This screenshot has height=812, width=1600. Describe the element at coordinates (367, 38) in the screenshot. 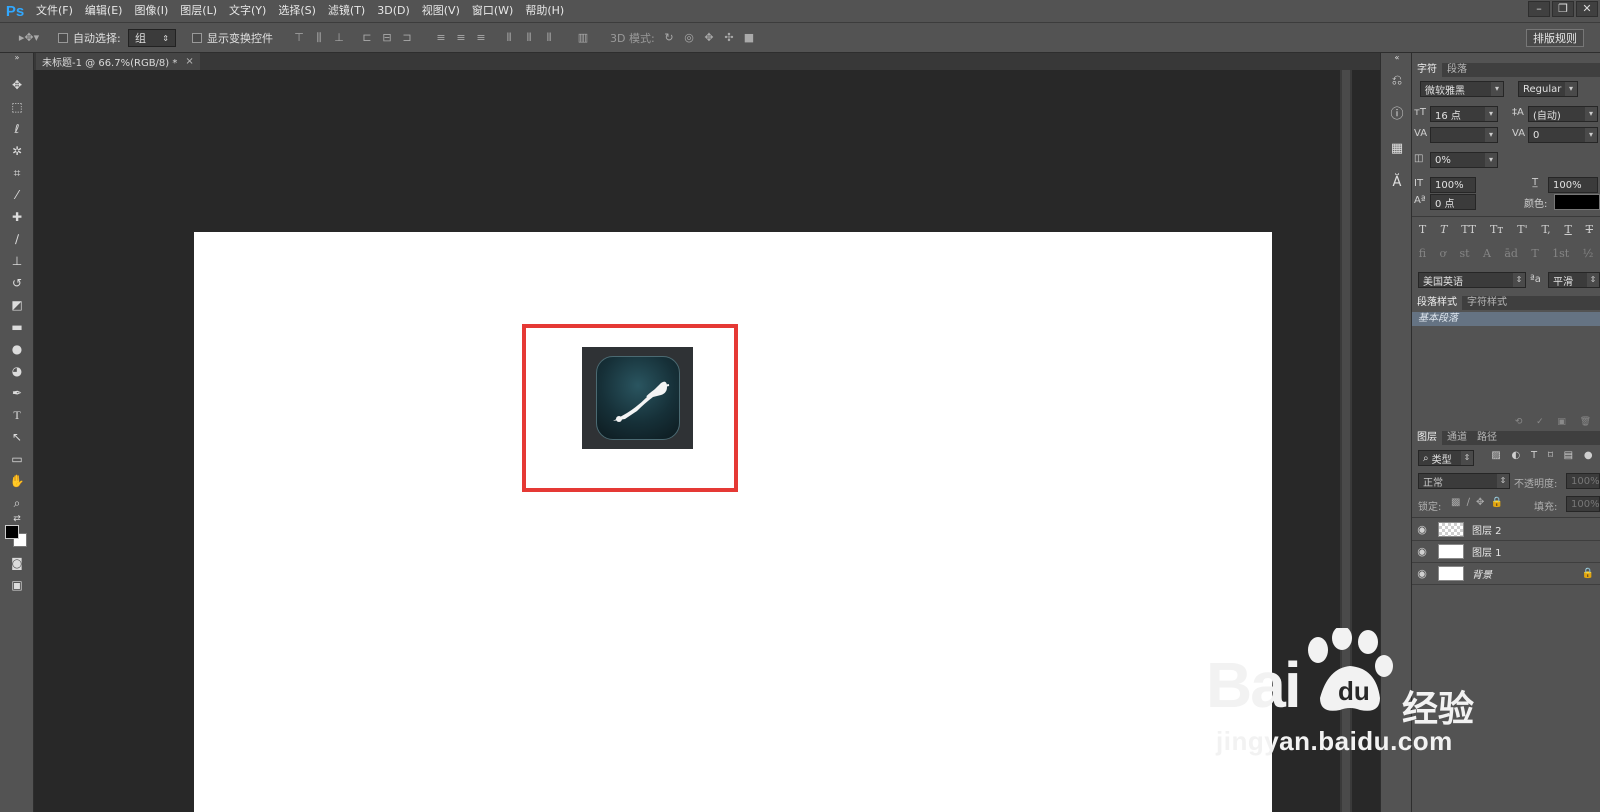

I see `align-left-icon: ⊏` at that location.